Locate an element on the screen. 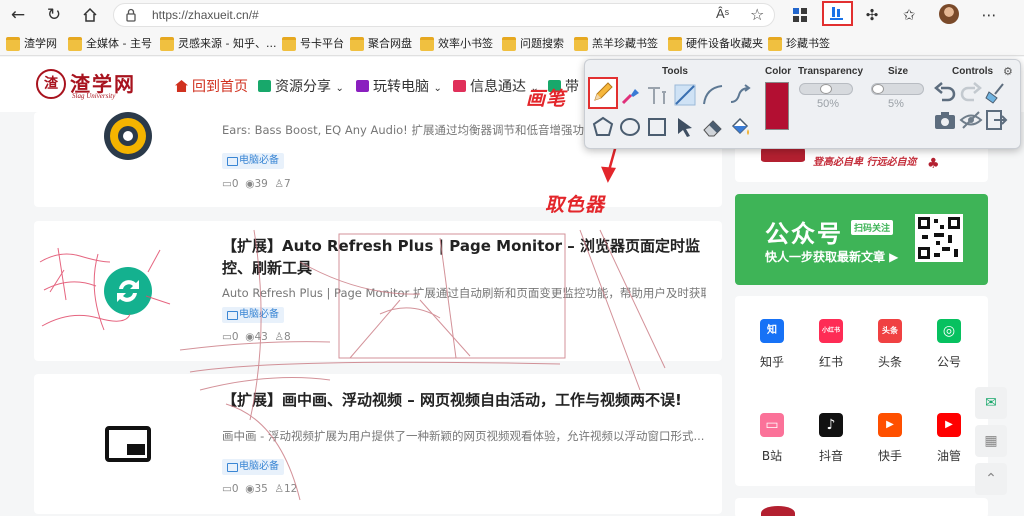 This screenshot has width=1024, height=516. current-color-swatch is located at coordinates (777, 106).